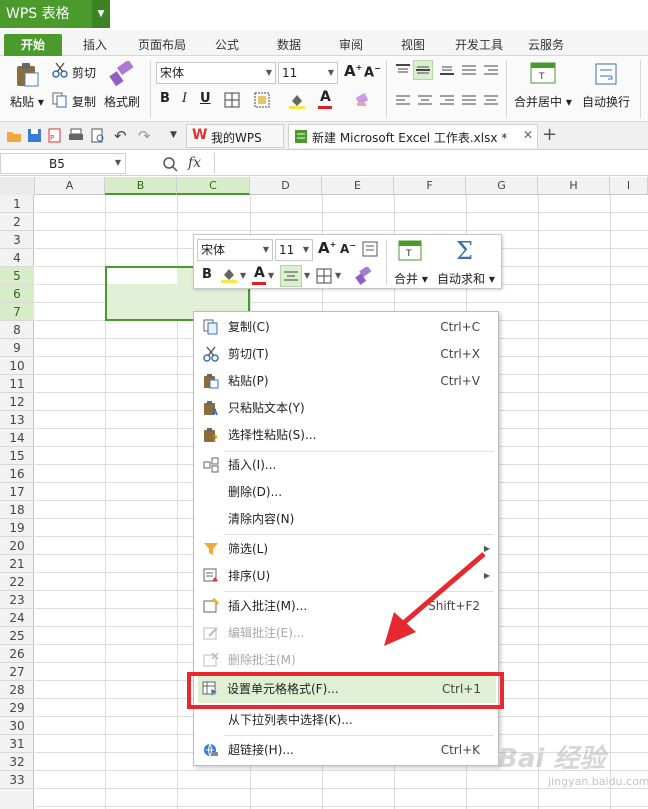 This screenshot has width=648, height=809. Describe the element at coordinates (173, 135) in the screenshot. I see `quick-access-dropdown-icon: ▼` at that location.